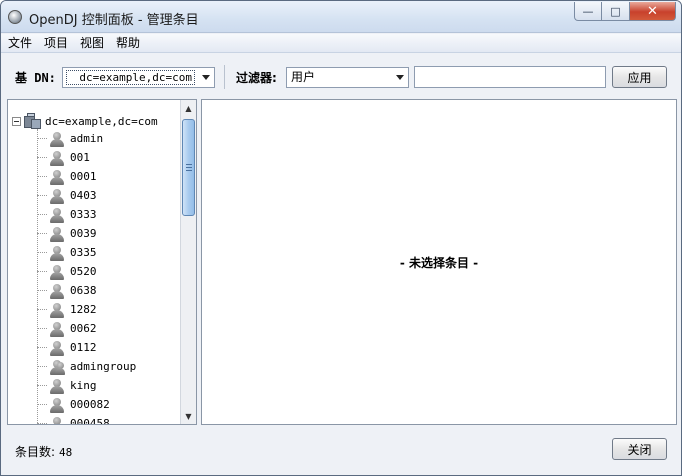 The image size is (682, 476). Describe the element at coordinates (103, 366) in the screenshot. I see `tree-entry-label: admingroup` at that location.